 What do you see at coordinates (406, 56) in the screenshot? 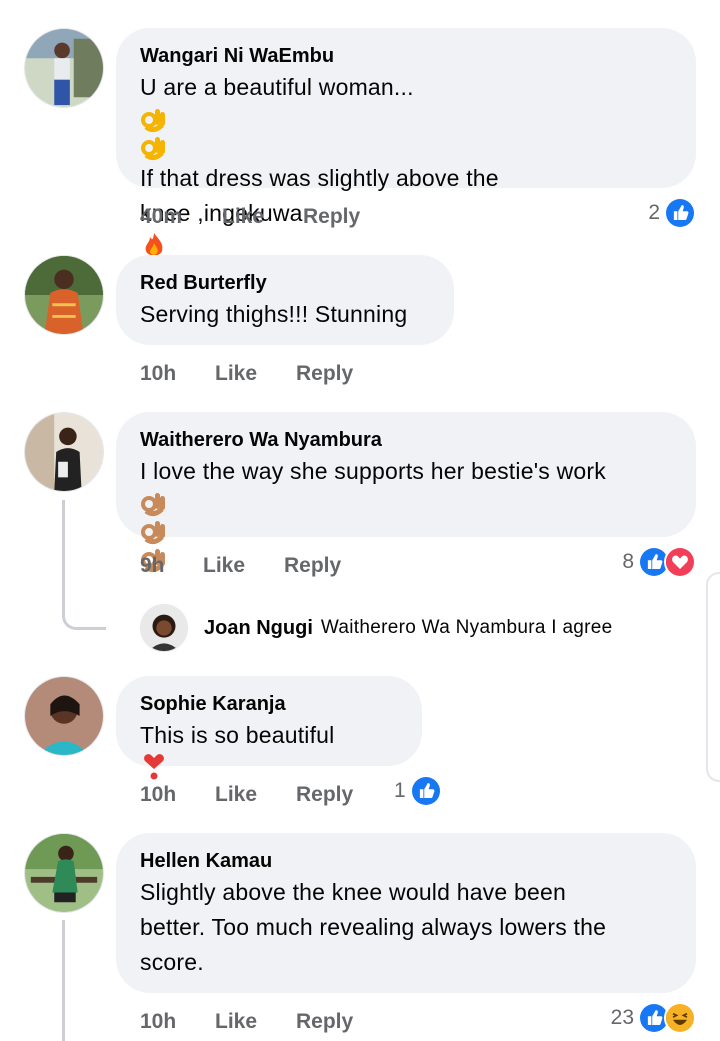
I see `comment-author: Wangari Ni WaEmbu` at bounding box center [406, 56].